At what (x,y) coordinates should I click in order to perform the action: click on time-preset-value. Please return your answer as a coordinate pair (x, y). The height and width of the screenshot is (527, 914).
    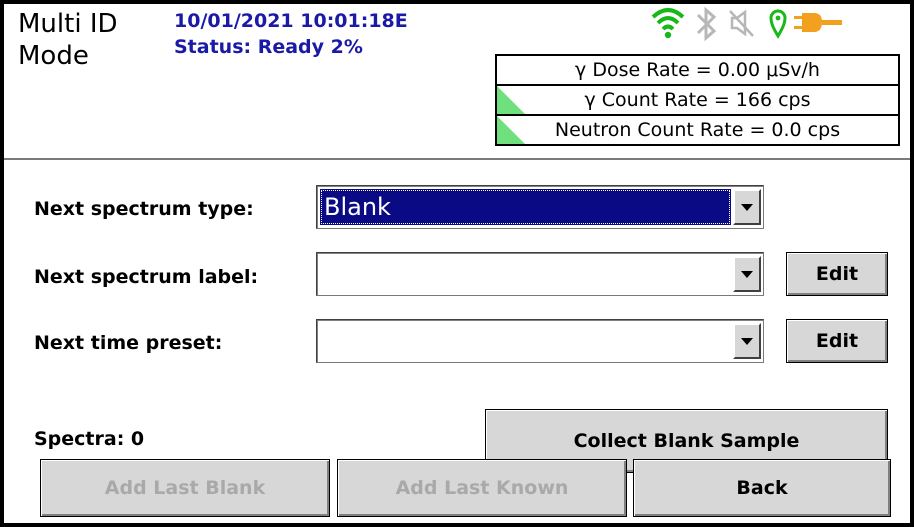
    Looking at the image, I should click on (525, 341).